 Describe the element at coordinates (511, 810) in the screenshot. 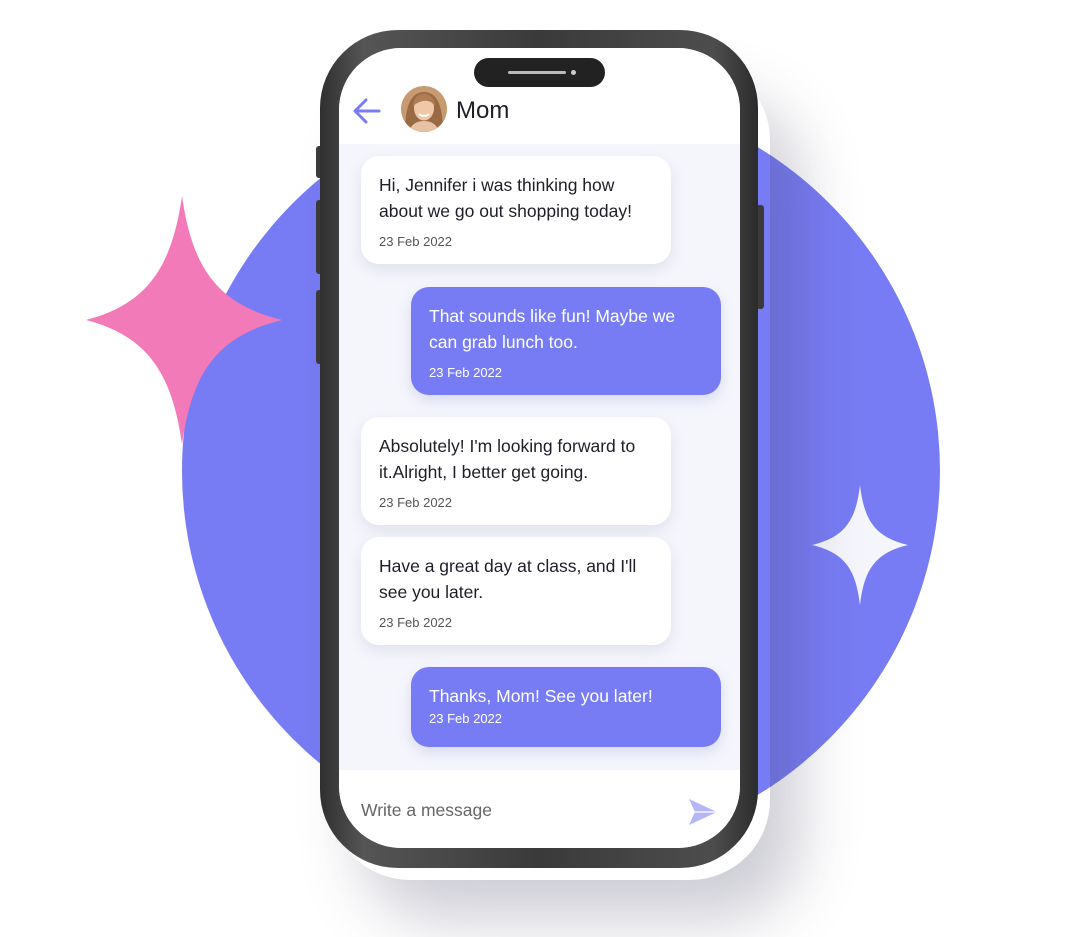

I see `message-input` at that location.